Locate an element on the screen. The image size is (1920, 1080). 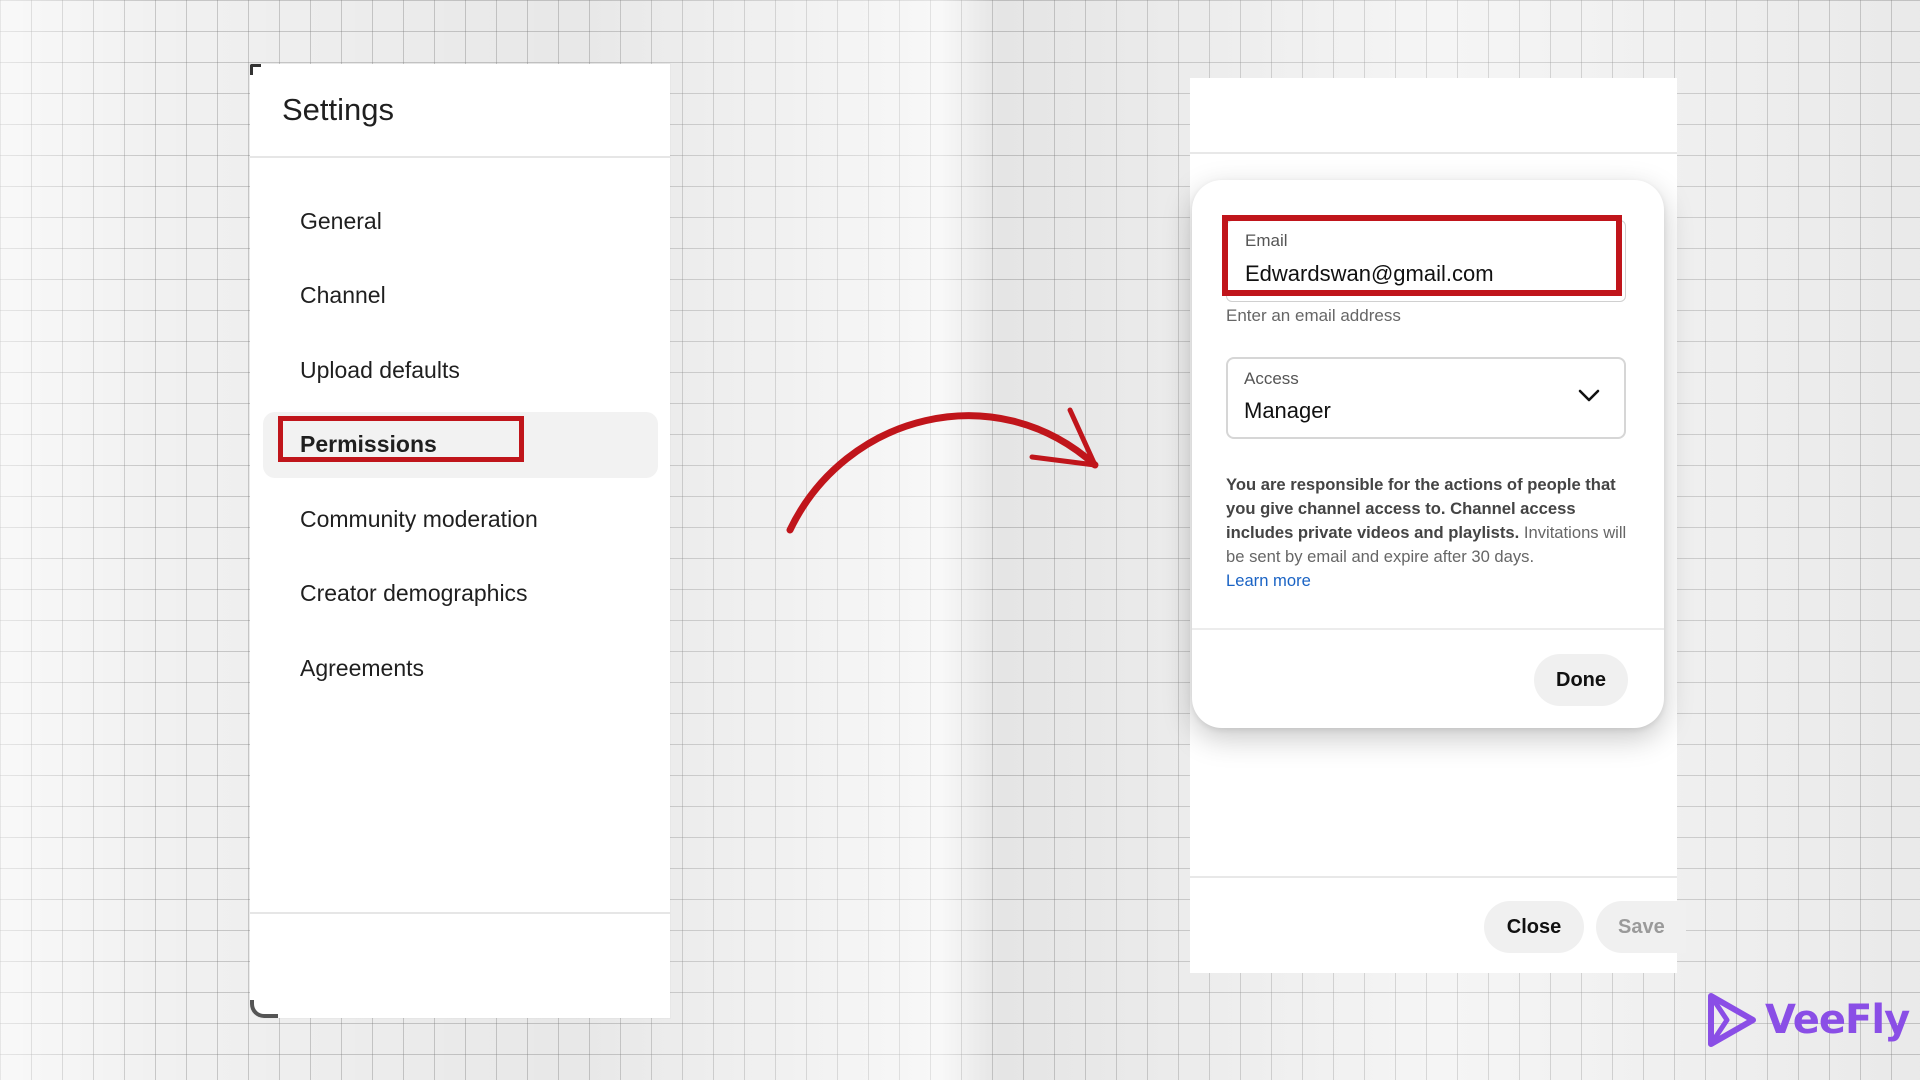
nav-item-creator-demographics: Creator demographics is located at coordinates (460, 594).